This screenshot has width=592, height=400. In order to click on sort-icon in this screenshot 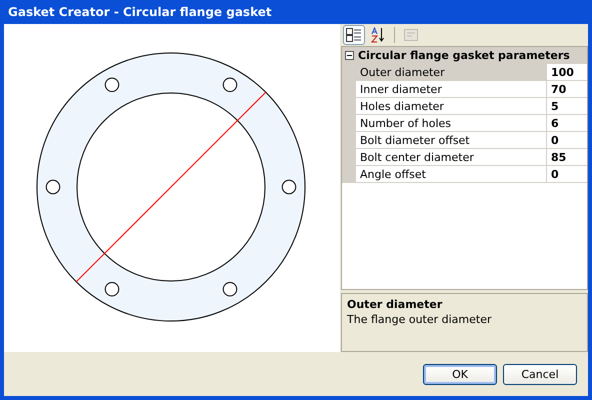, I will do `click(378, 35)`.